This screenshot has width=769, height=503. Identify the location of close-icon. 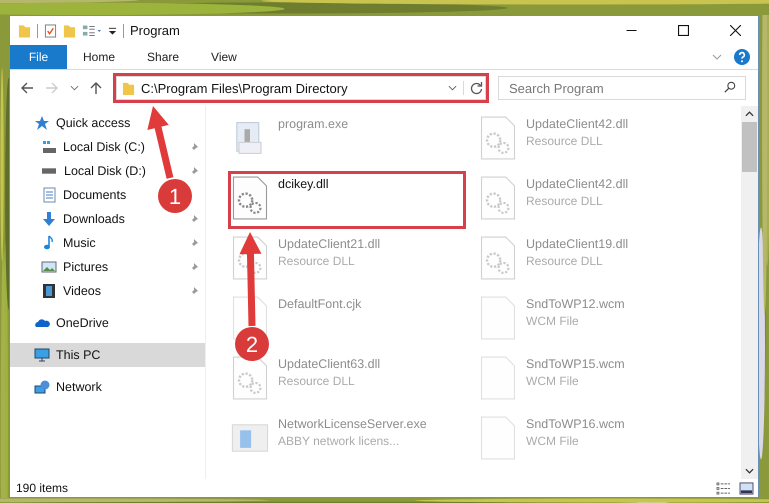
(735, 30).